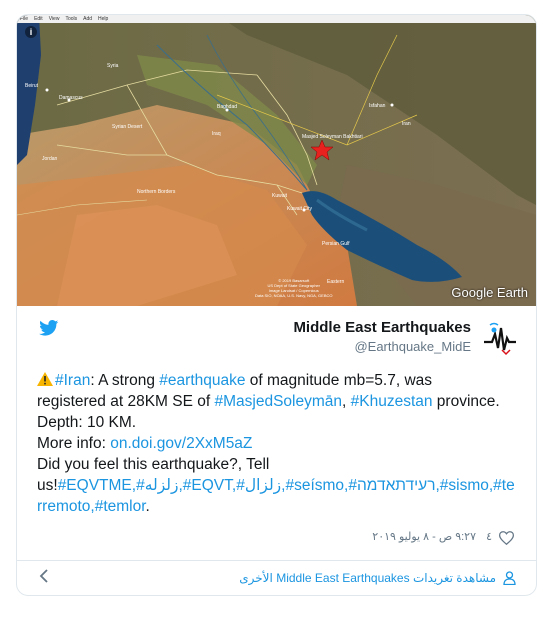 The width and height of the screenshot is (557, 623). I want to click on timestamp: ٩:٢٧ ص - ٨ يوليو ٢٠١٩, so click(424, 536).